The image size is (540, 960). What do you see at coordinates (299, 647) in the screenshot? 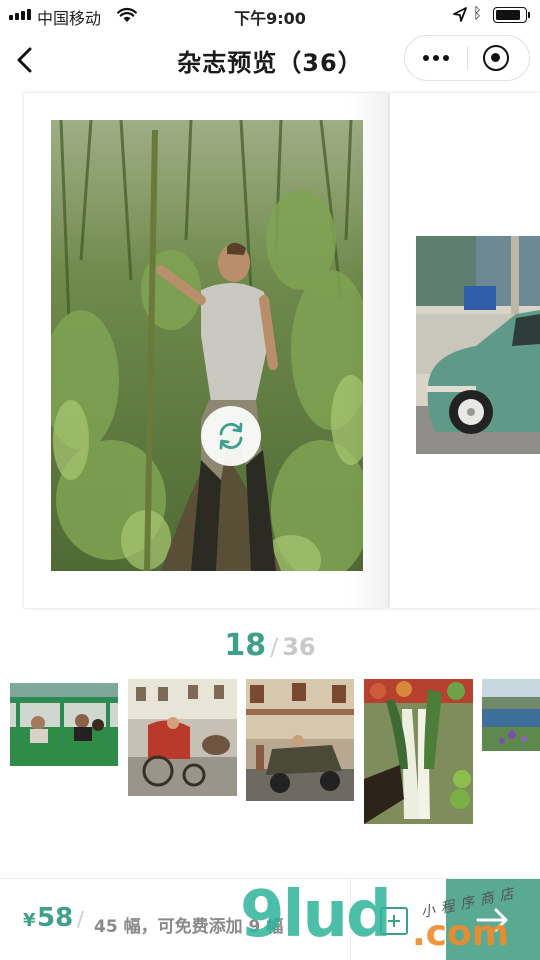
I see `total-pages: 36` at bounding box center [299, 647].